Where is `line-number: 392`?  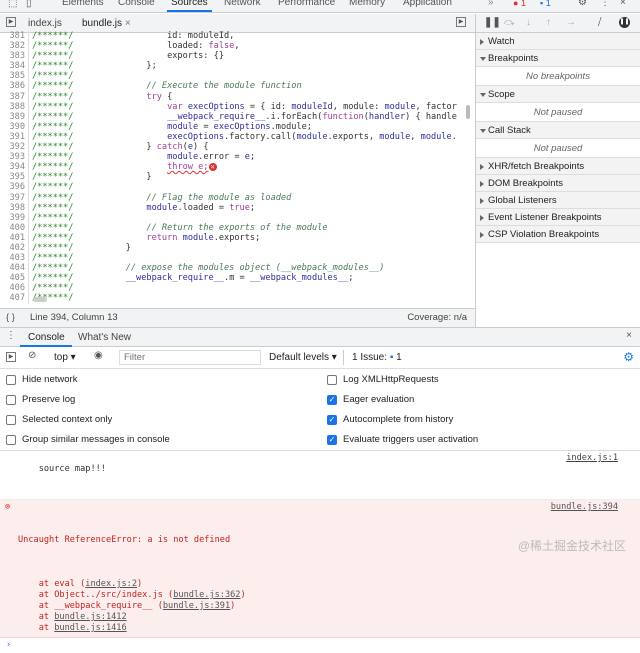 line-number: 392 is located at coordinates (14, 147).